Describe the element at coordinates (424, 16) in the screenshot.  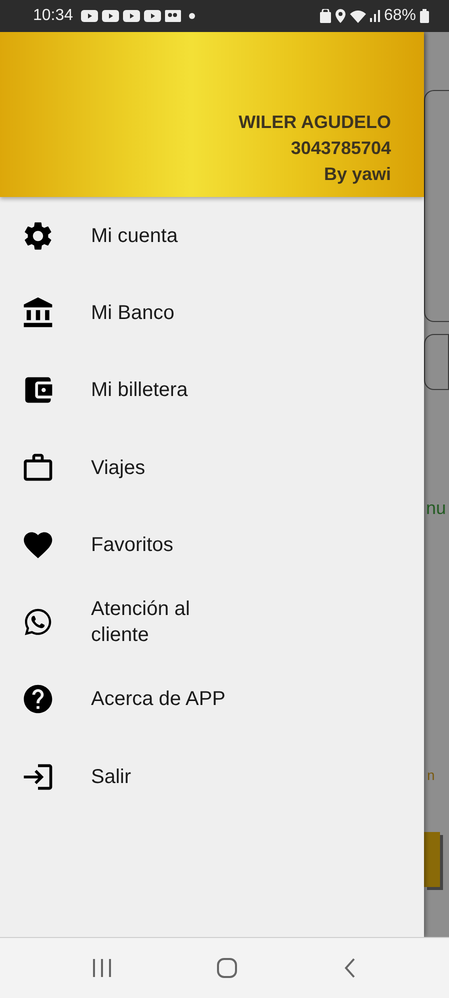
I see `battery-icon` at that location.